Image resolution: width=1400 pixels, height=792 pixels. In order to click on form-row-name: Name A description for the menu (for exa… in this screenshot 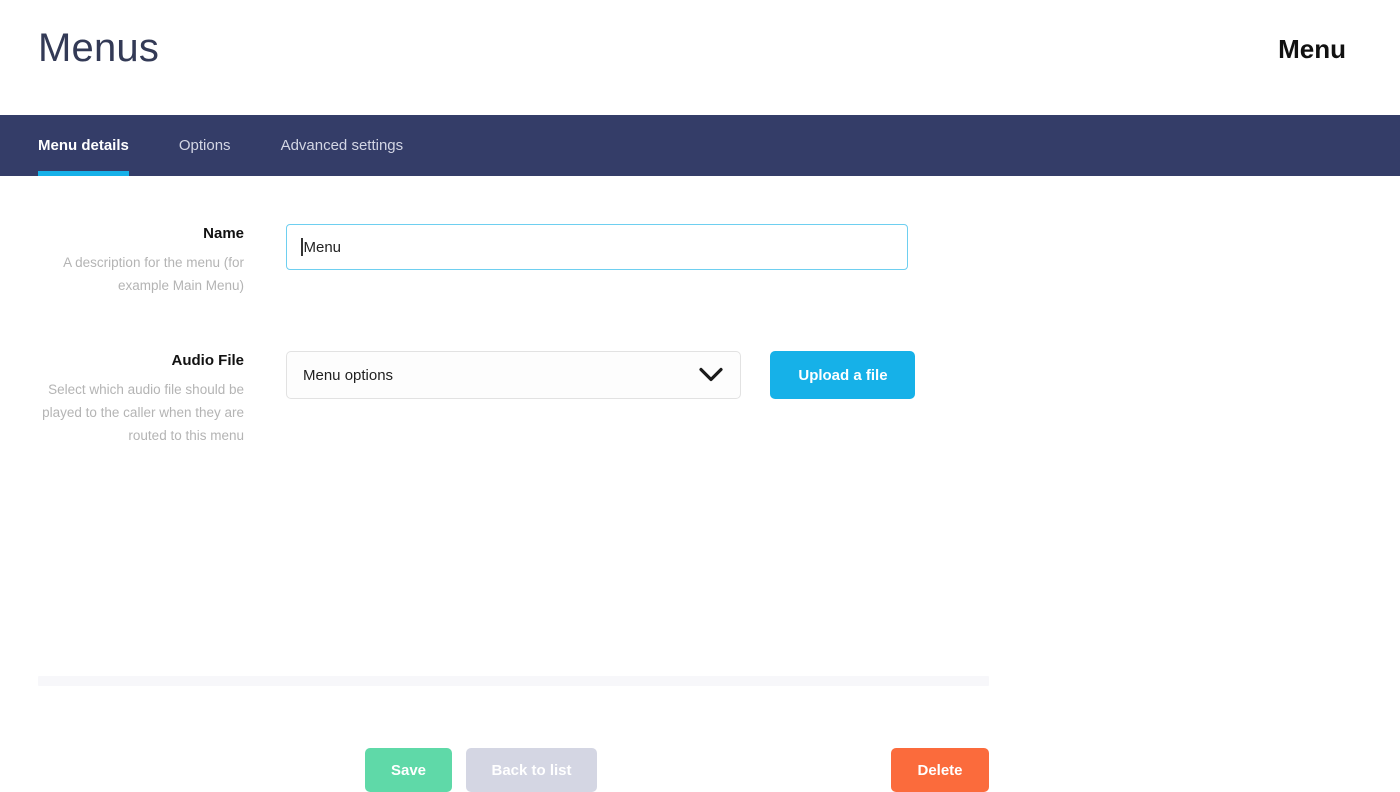, I will do `click(700, 260)`.